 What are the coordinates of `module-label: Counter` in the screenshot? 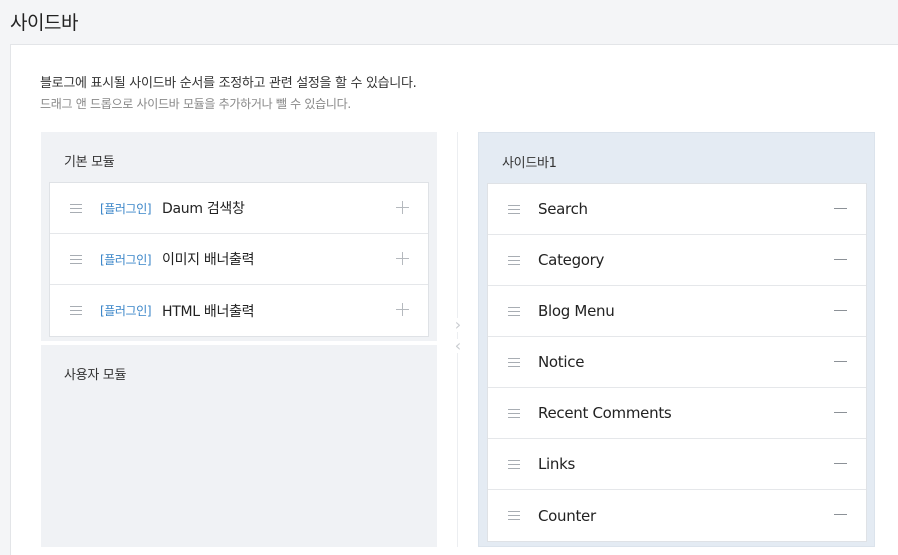 It's located at (567, 515).